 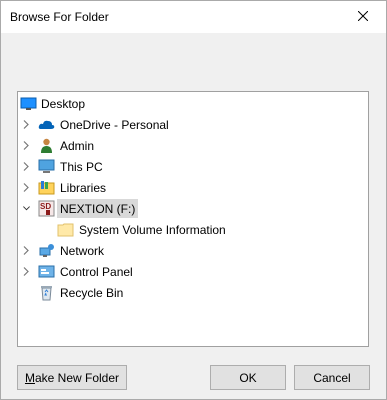 What do you see at coordinates (193, 17) in the screenshot?
I see `title-bar: Browse For Folder` at bounding box center [193, 17].